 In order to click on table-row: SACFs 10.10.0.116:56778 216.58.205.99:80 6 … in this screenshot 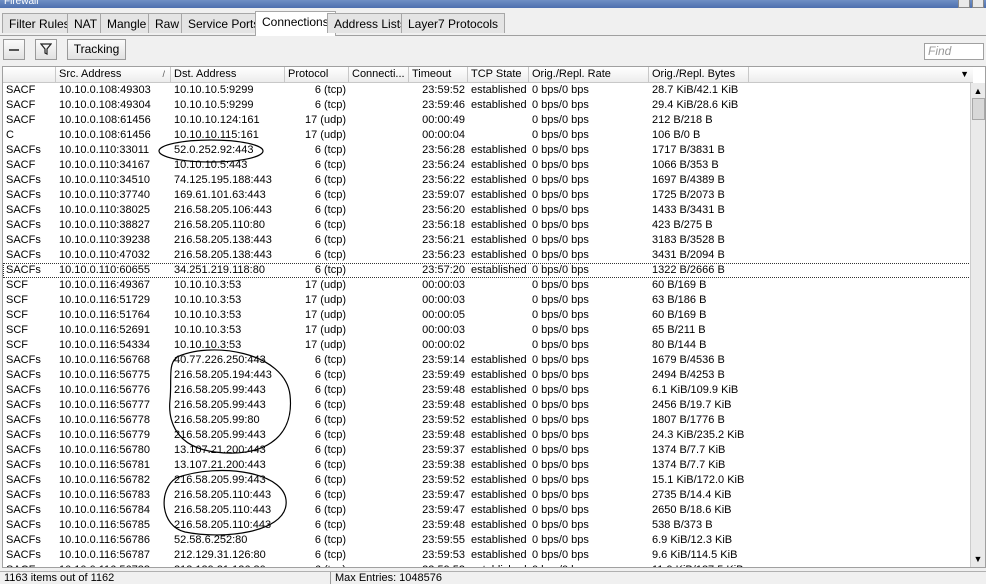, I will do `click(487, 420)`.